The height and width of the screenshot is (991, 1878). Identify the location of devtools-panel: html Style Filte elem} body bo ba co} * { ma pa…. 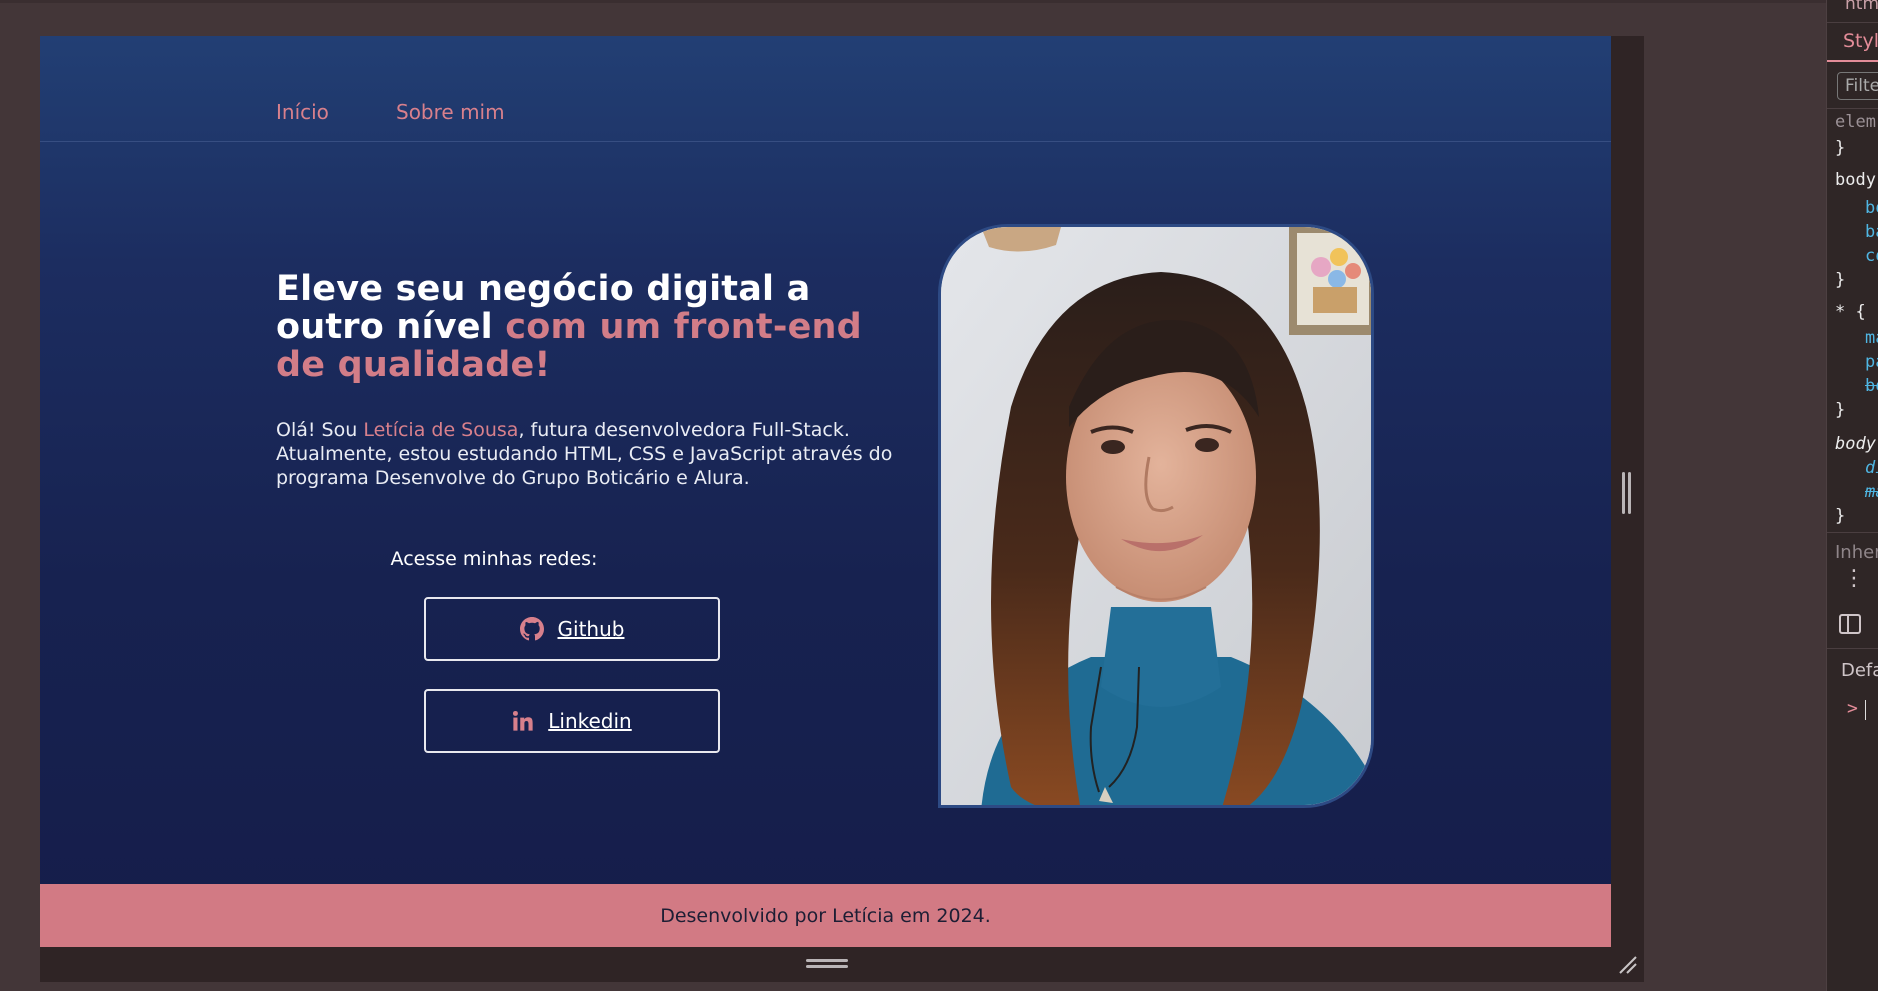
(1852, 495).